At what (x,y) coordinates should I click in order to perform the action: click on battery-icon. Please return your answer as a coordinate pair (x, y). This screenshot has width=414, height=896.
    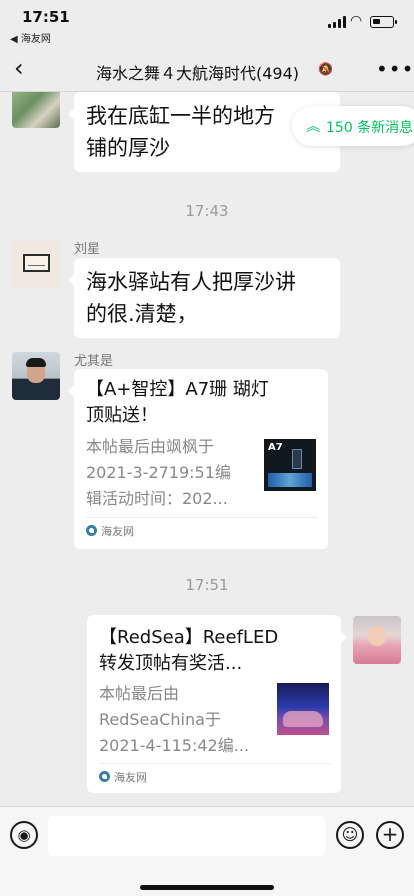
    Looking at the image, I should click on (383, 22).